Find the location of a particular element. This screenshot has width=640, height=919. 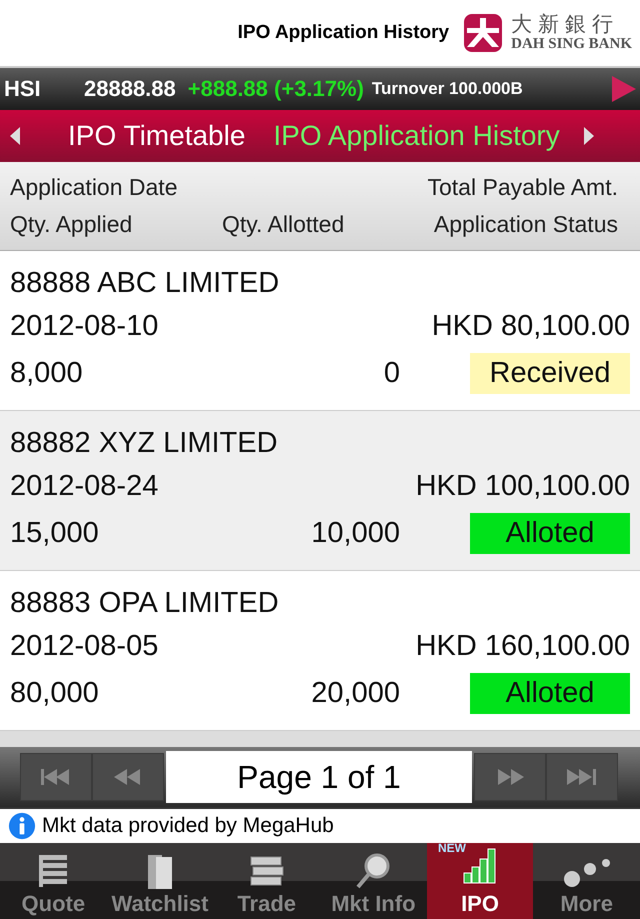

index-value: 28888.88 is located at coordinates (130, 89).